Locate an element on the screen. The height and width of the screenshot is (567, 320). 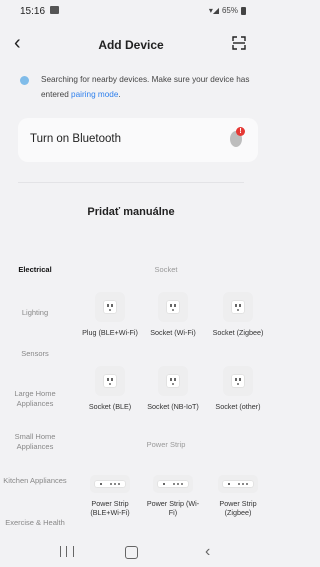
device-label: Socket (Wi-Fi) is located at coordinates (173, 332).